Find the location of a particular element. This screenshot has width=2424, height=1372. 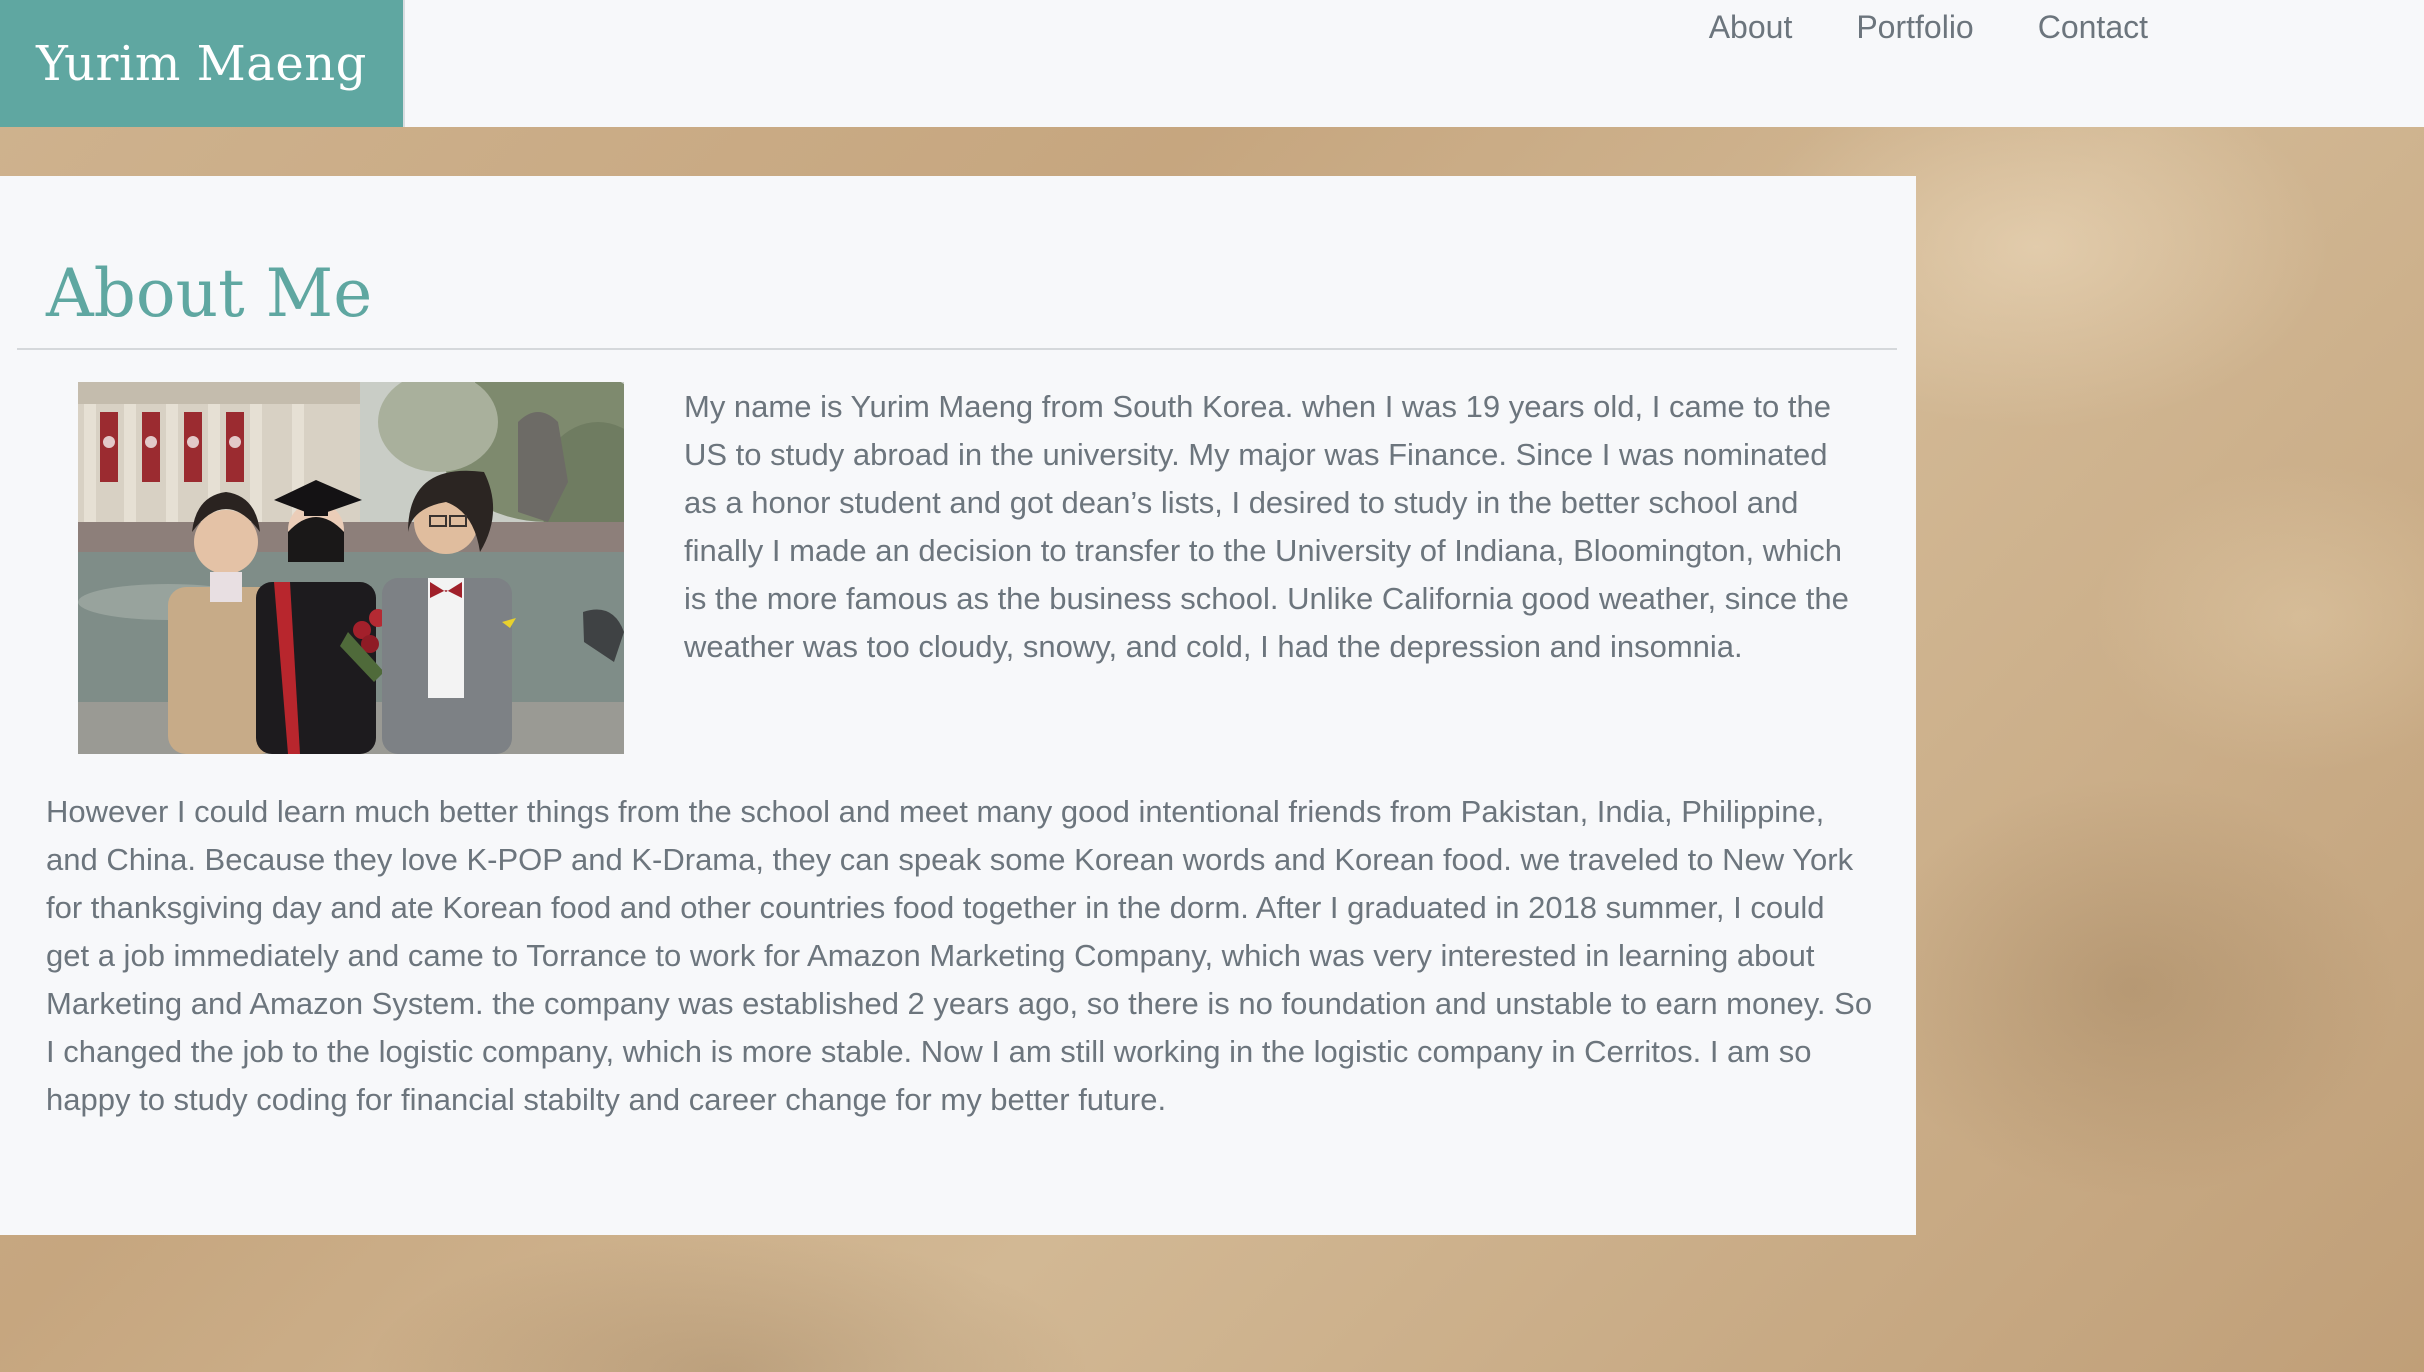

nav-link-contact: Contact is located at coordinates (2093, 27).